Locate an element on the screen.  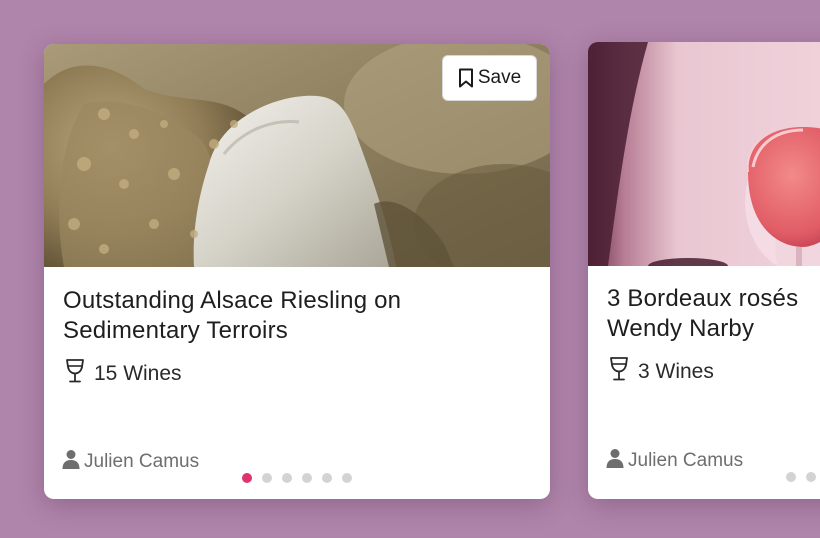
card-photo is located at coordinates (704, 154).